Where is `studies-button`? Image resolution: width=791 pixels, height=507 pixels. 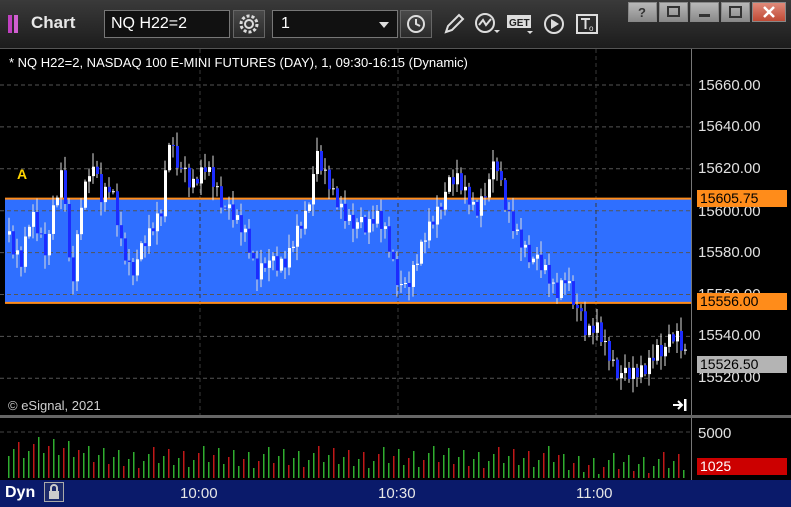 studies-button is located at coordinates (487, 24).